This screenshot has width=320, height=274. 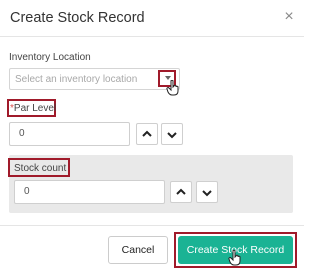 I want to click on par-level-increment-button, so click(x=147, y=134).